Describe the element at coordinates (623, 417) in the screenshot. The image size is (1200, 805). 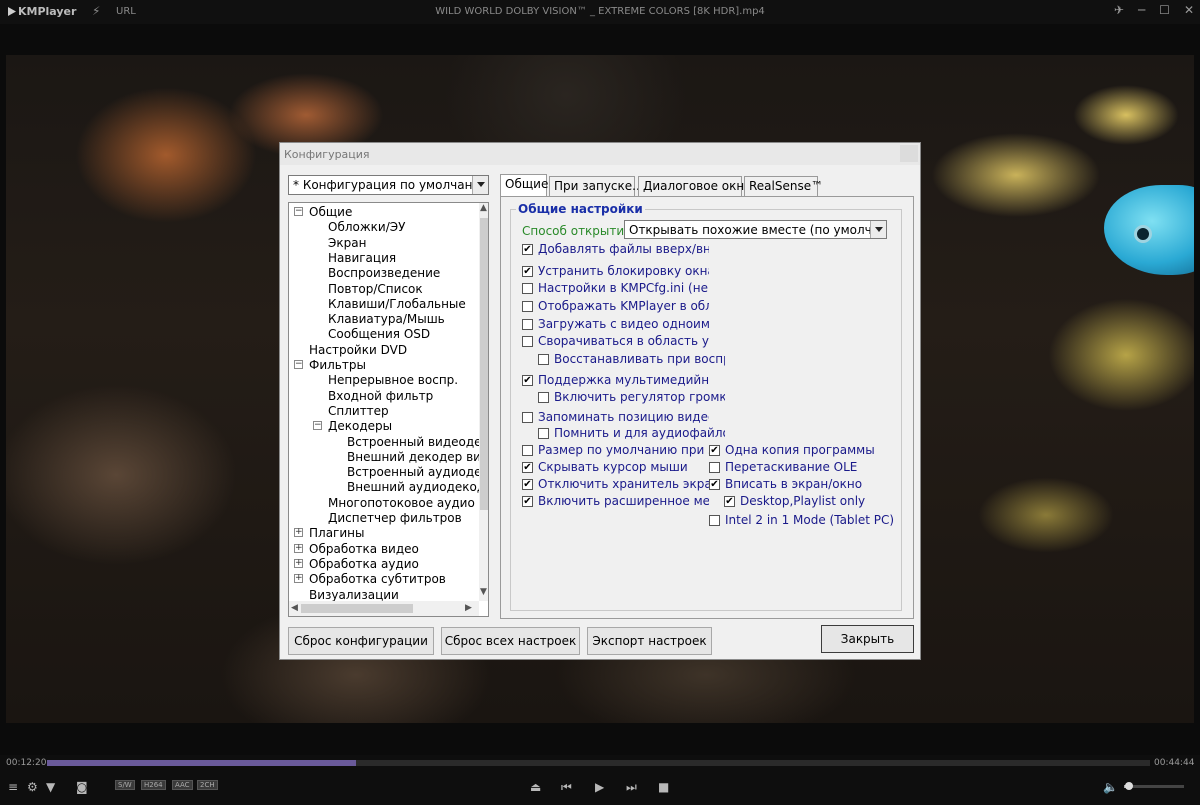
I see `checkbox-label: Запоминать позицию видео` at that location.